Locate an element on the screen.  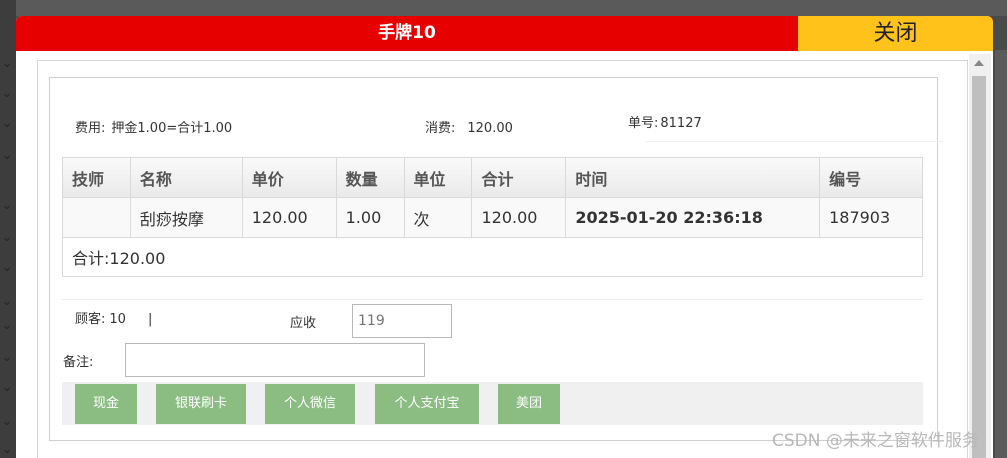
column-header-code: 编号 is located at coordinates (871, 177).